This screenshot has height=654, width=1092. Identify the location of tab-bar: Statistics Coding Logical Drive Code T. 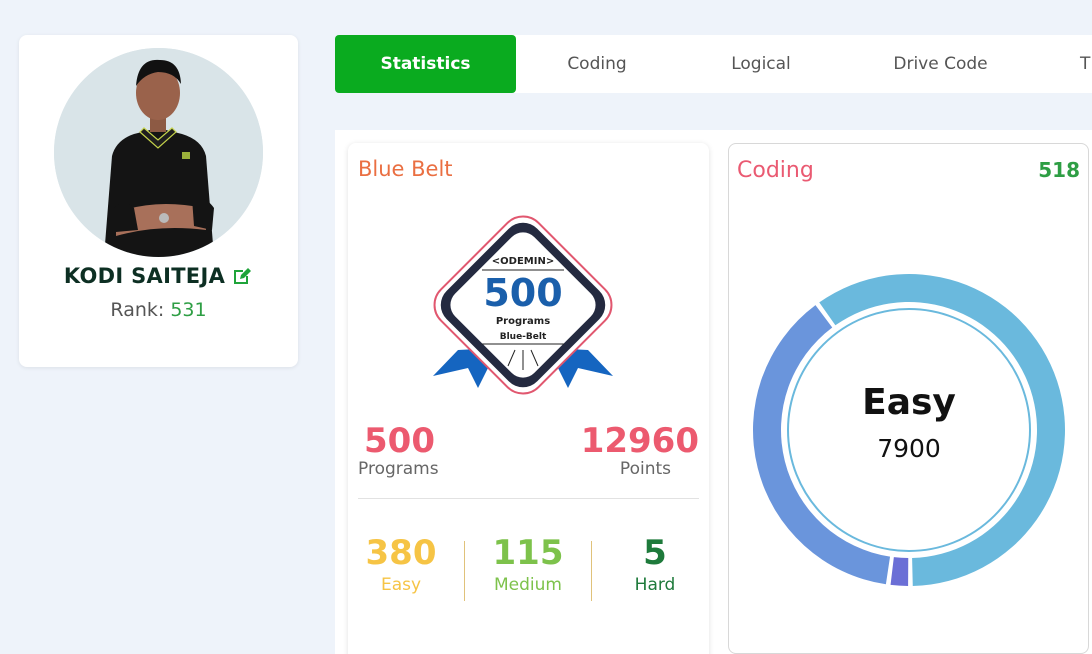
(713, 64).